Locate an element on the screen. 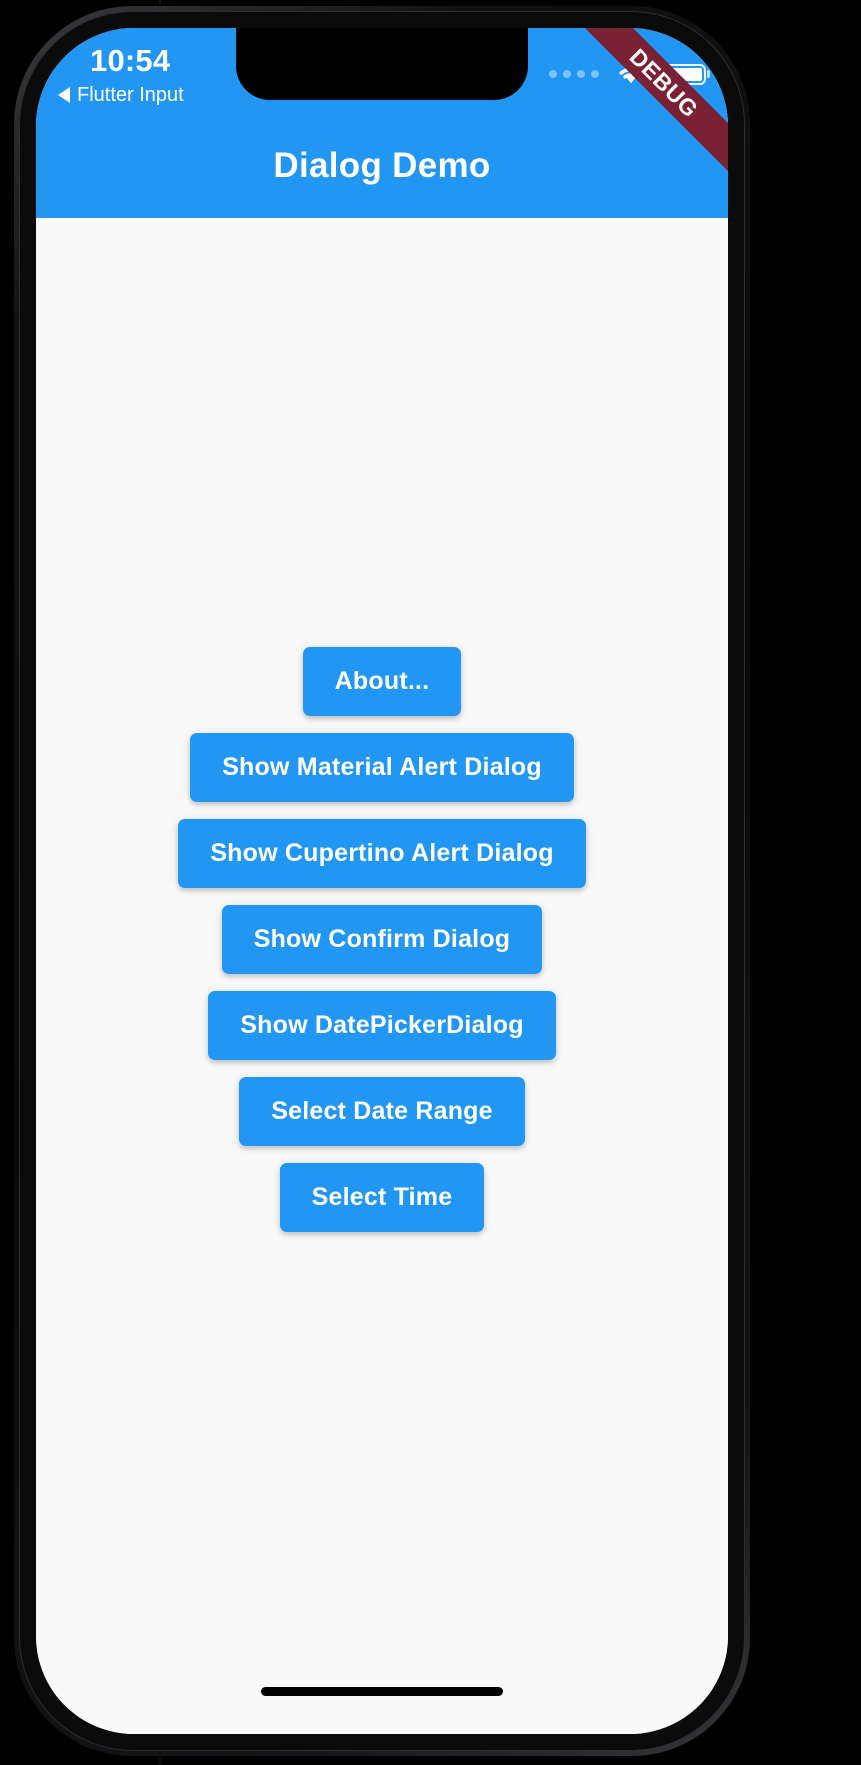  triangle-left-icon is located at coordinates (64, 95).